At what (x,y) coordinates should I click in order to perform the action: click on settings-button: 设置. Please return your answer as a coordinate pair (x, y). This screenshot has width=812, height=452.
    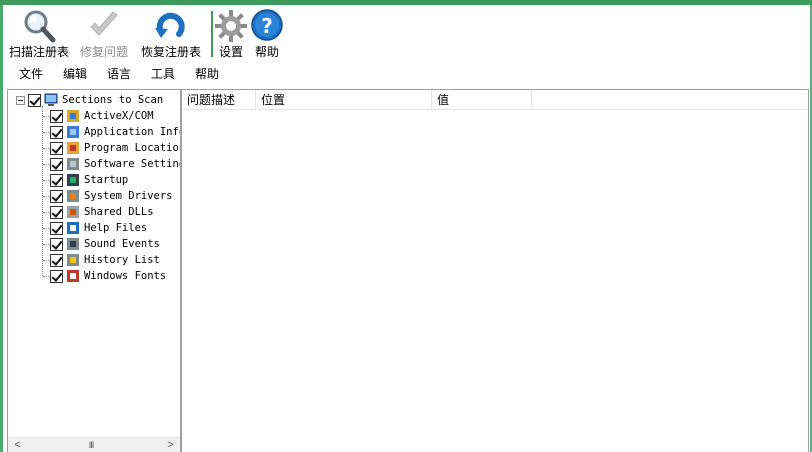
    Looking at the image, I should click on (231, 33).